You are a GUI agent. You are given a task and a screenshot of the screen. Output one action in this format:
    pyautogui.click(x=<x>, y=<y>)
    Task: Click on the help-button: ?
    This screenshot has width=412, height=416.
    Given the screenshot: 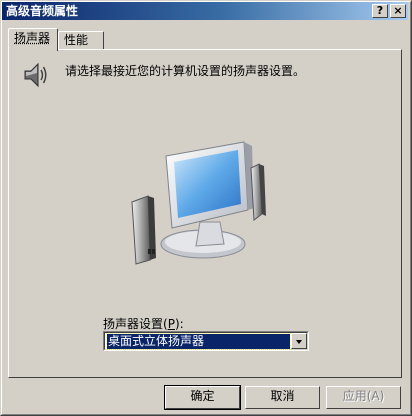 What is the action you would take?
    pyautogui.click(x=380, y=11)
    